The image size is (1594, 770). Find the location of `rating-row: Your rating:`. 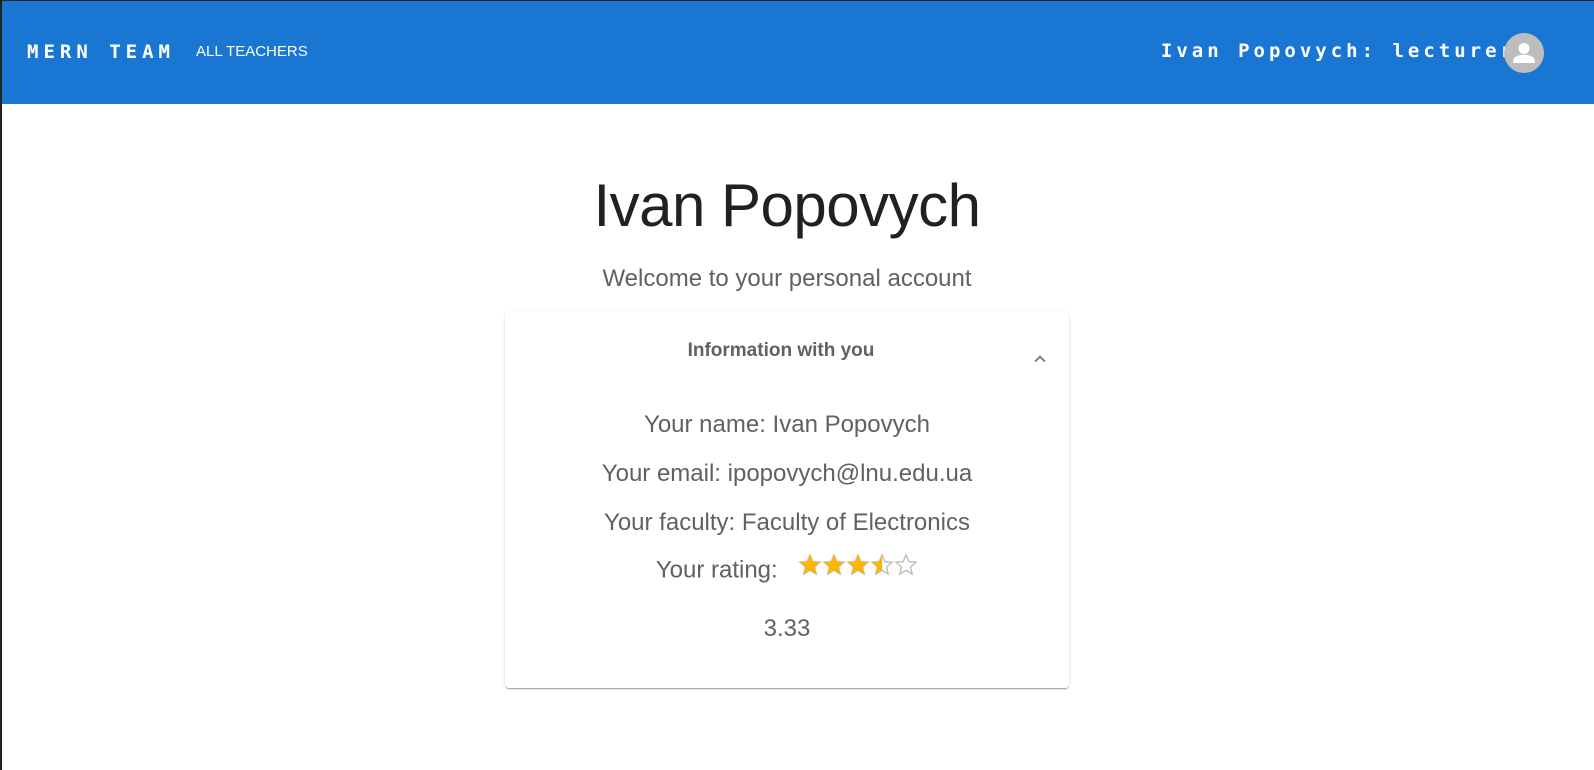

rating-row: Your rating: is located at coordinates (787, 569).